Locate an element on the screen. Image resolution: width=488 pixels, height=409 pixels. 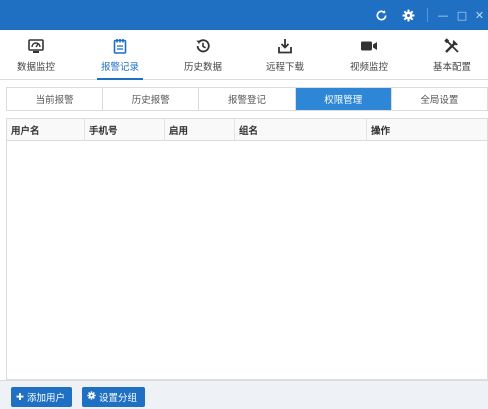
add-user-button: ✚ 添加用户 is located at coordinates (41, 397).